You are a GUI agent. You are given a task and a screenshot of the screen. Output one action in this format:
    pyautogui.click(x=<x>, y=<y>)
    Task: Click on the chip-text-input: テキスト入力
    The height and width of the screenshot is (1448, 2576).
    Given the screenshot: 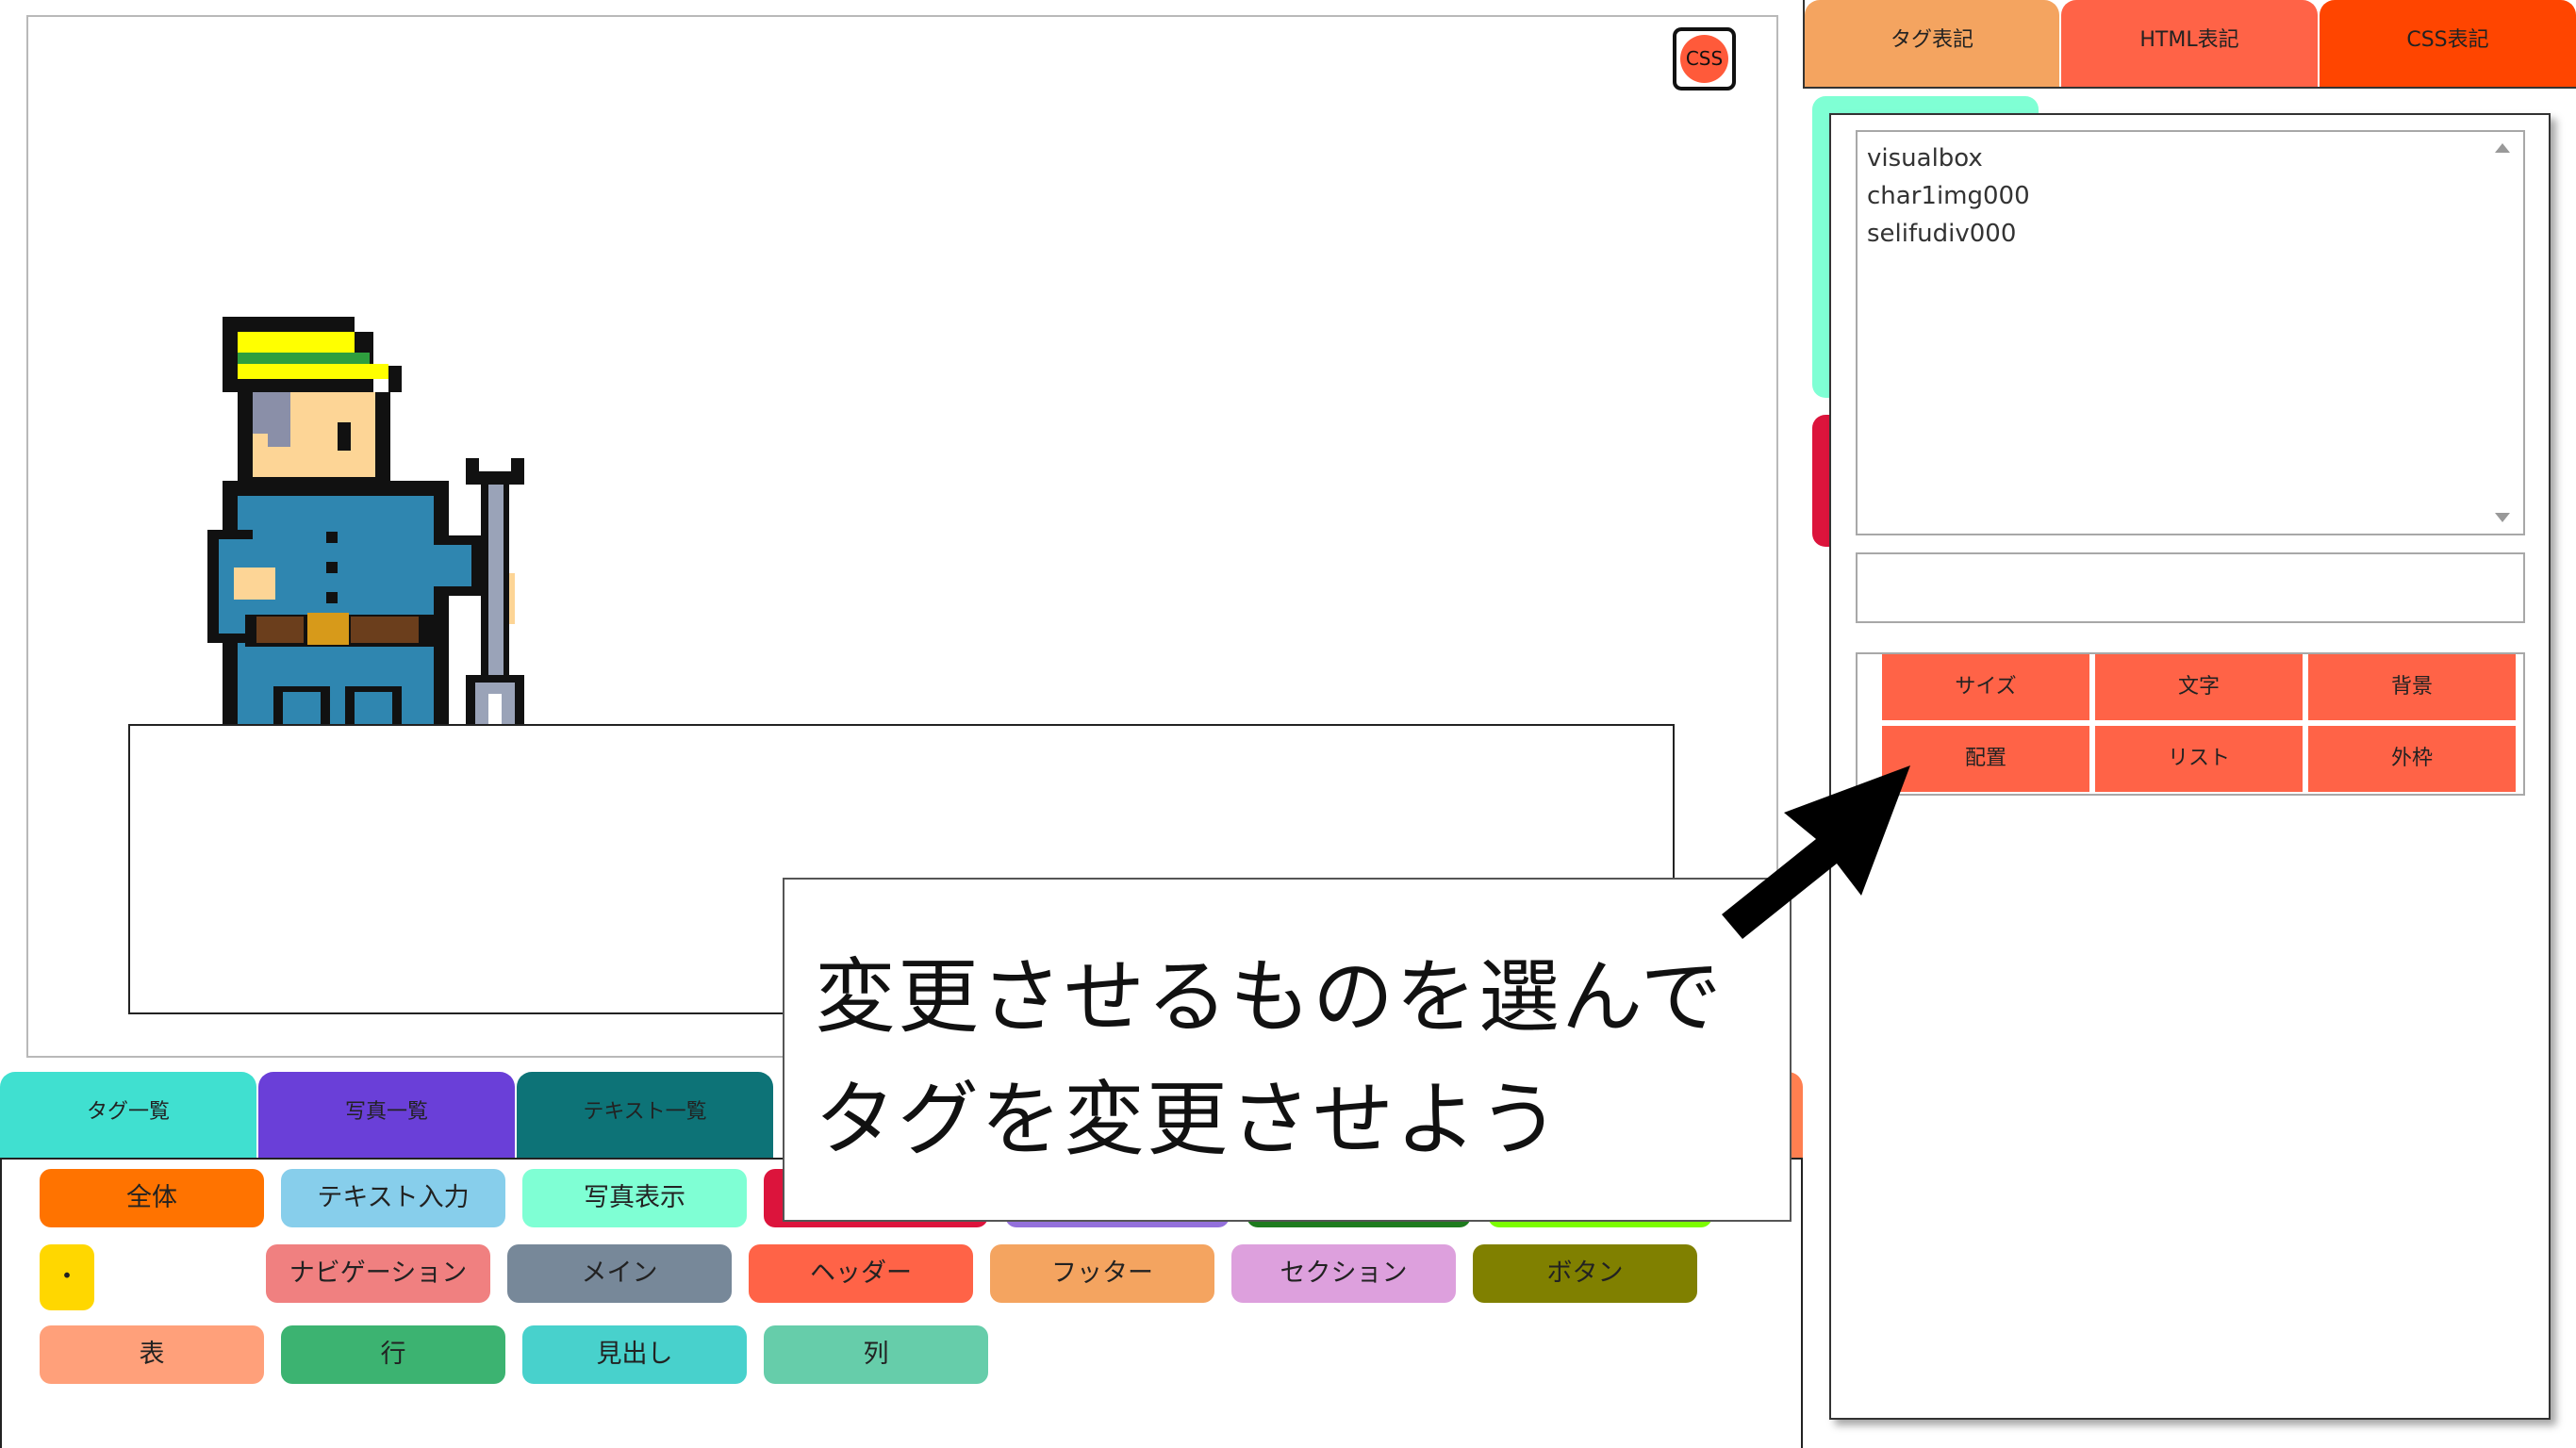 What is the action you would take?
    pyautogui.click(x=393, y=1198)
    